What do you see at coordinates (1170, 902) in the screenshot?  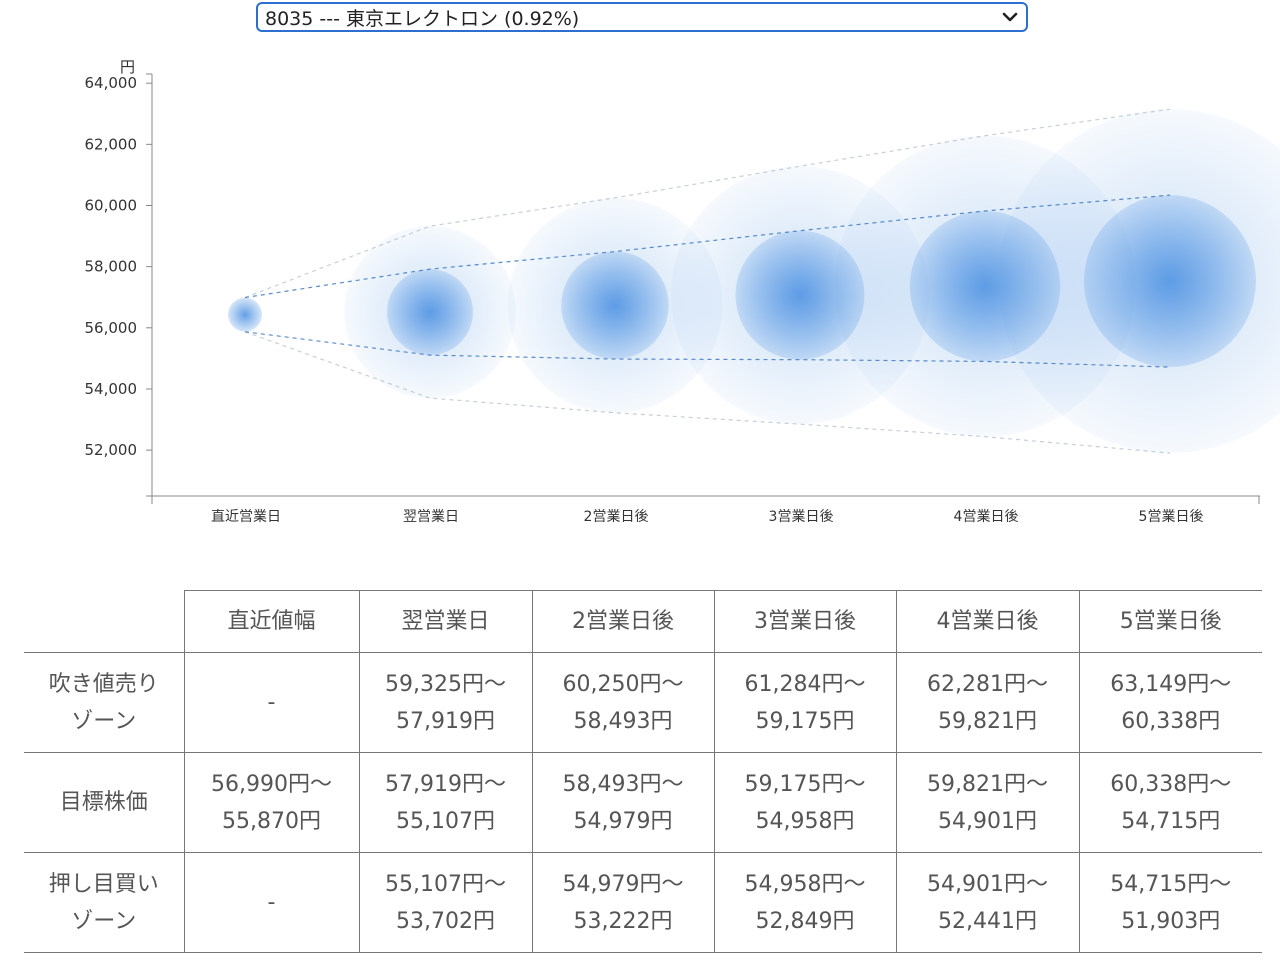 I see `table-cell: 54,715円〜 51,903円` at bounding box center [1170, 902].